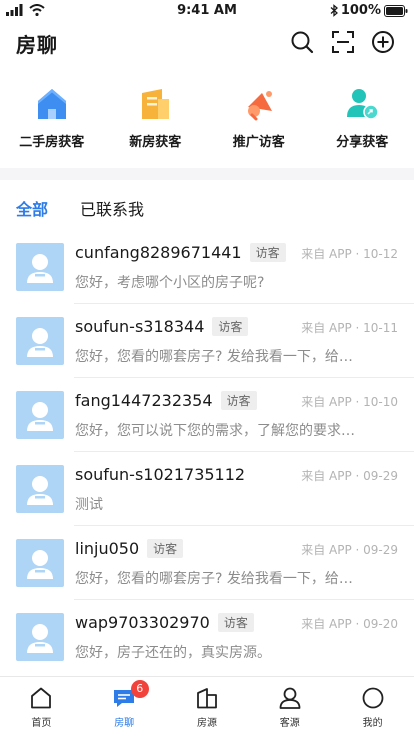 This screenshot has height=736, width=414. What do you see at coordinates (155, 104) in the screenshot?
I see `building-icon` at bounding box center [155, 104].